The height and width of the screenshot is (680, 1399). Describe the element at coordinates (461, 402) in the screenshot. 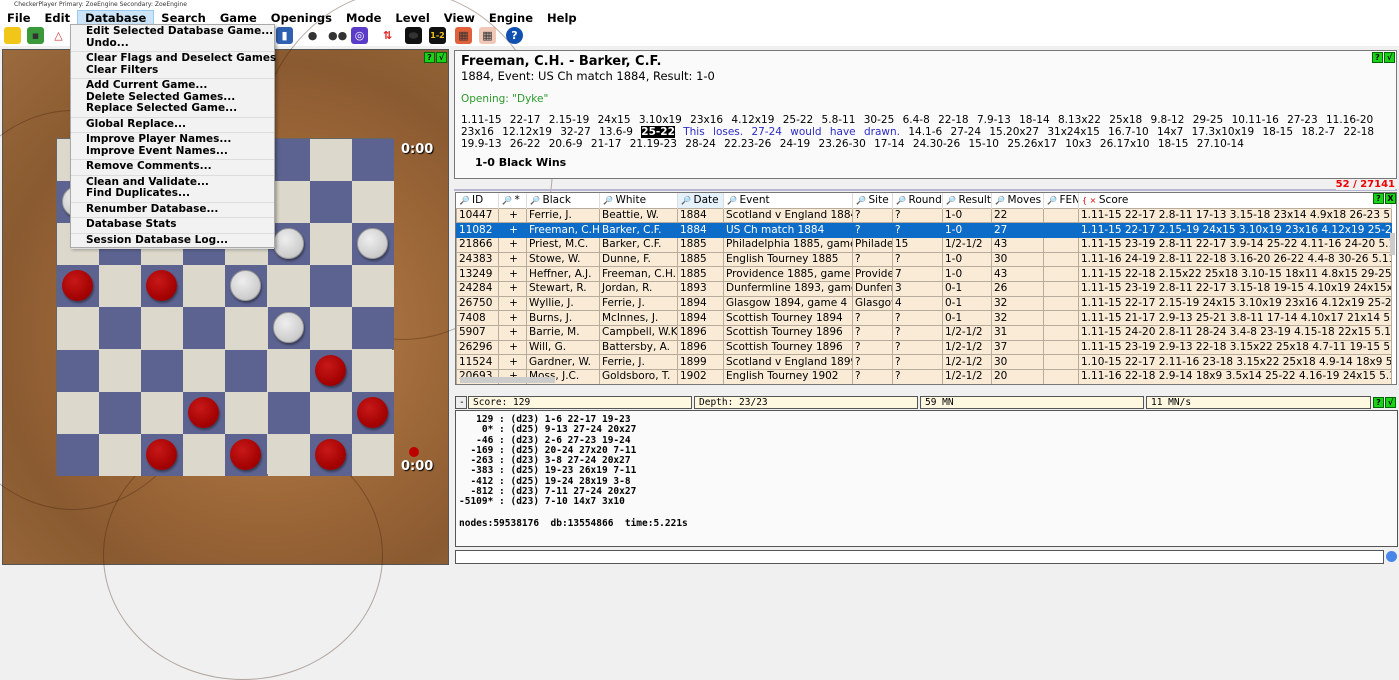

I see `engine-collapse-button: -` at that location.